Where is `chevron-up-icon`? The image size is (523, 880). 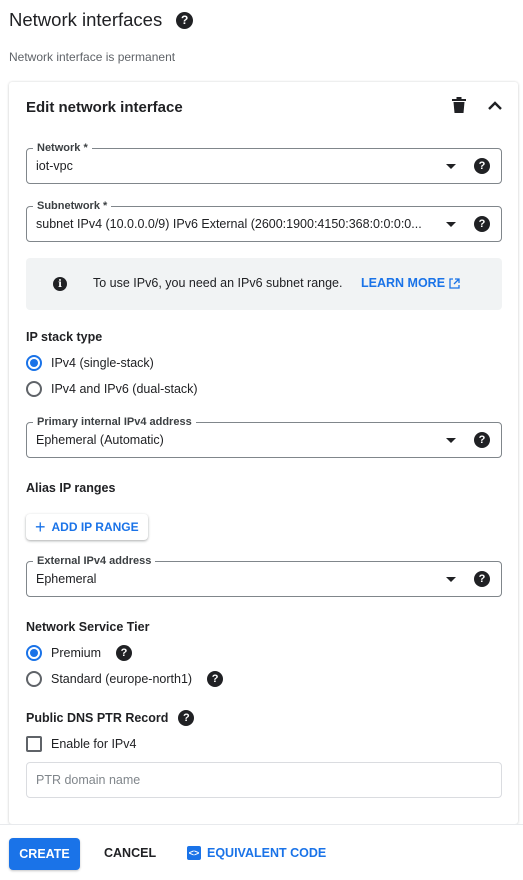
chevron-up-icon is located at coordinates (495, 105).